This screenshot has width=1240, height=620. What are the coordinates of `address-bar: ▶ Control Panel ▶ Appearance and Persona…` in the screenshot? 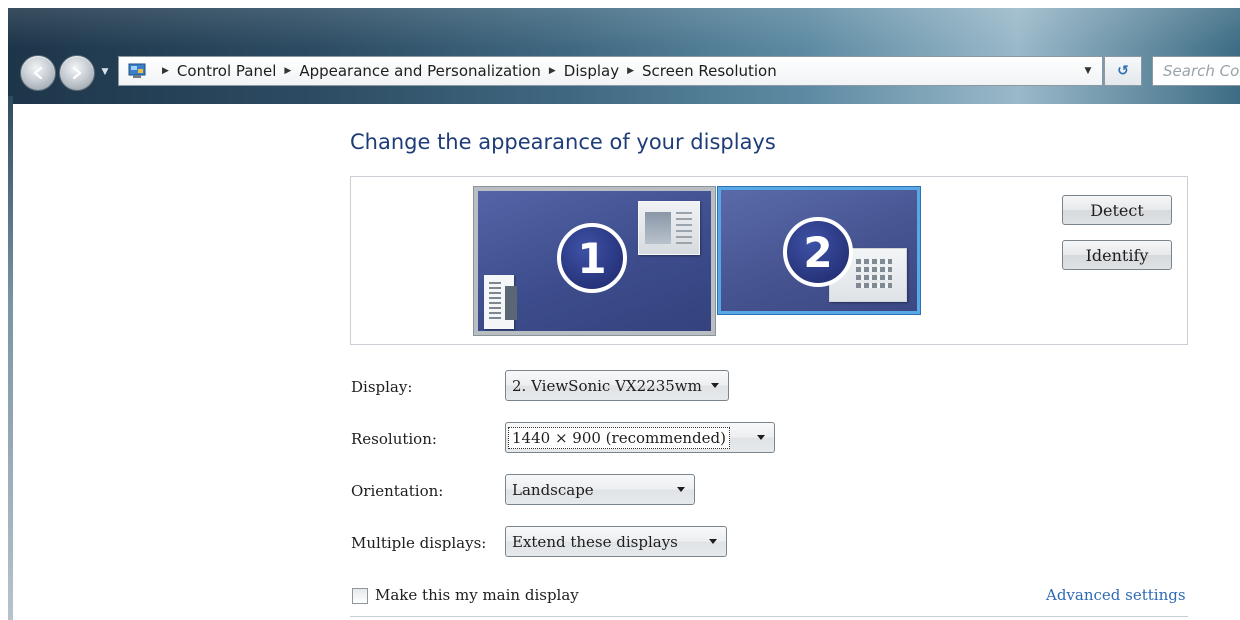 It's located at (610, 71).